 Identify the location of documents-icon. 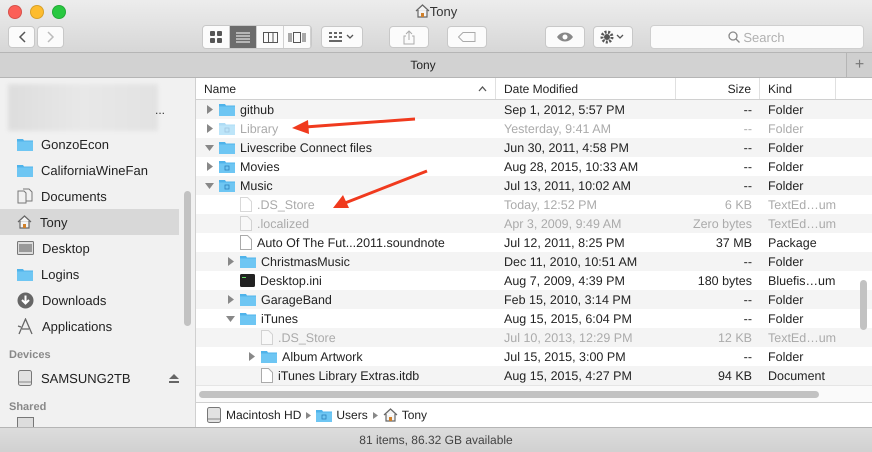
(25, 196).